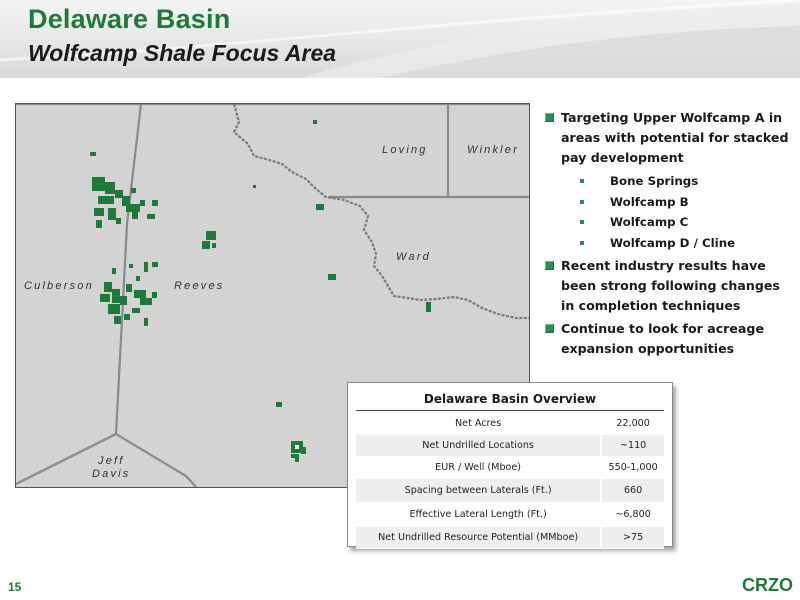  Describe the element at coordinates (111, 461) in the screenshot. I see `county-label-jeff: Jeff` at that location.